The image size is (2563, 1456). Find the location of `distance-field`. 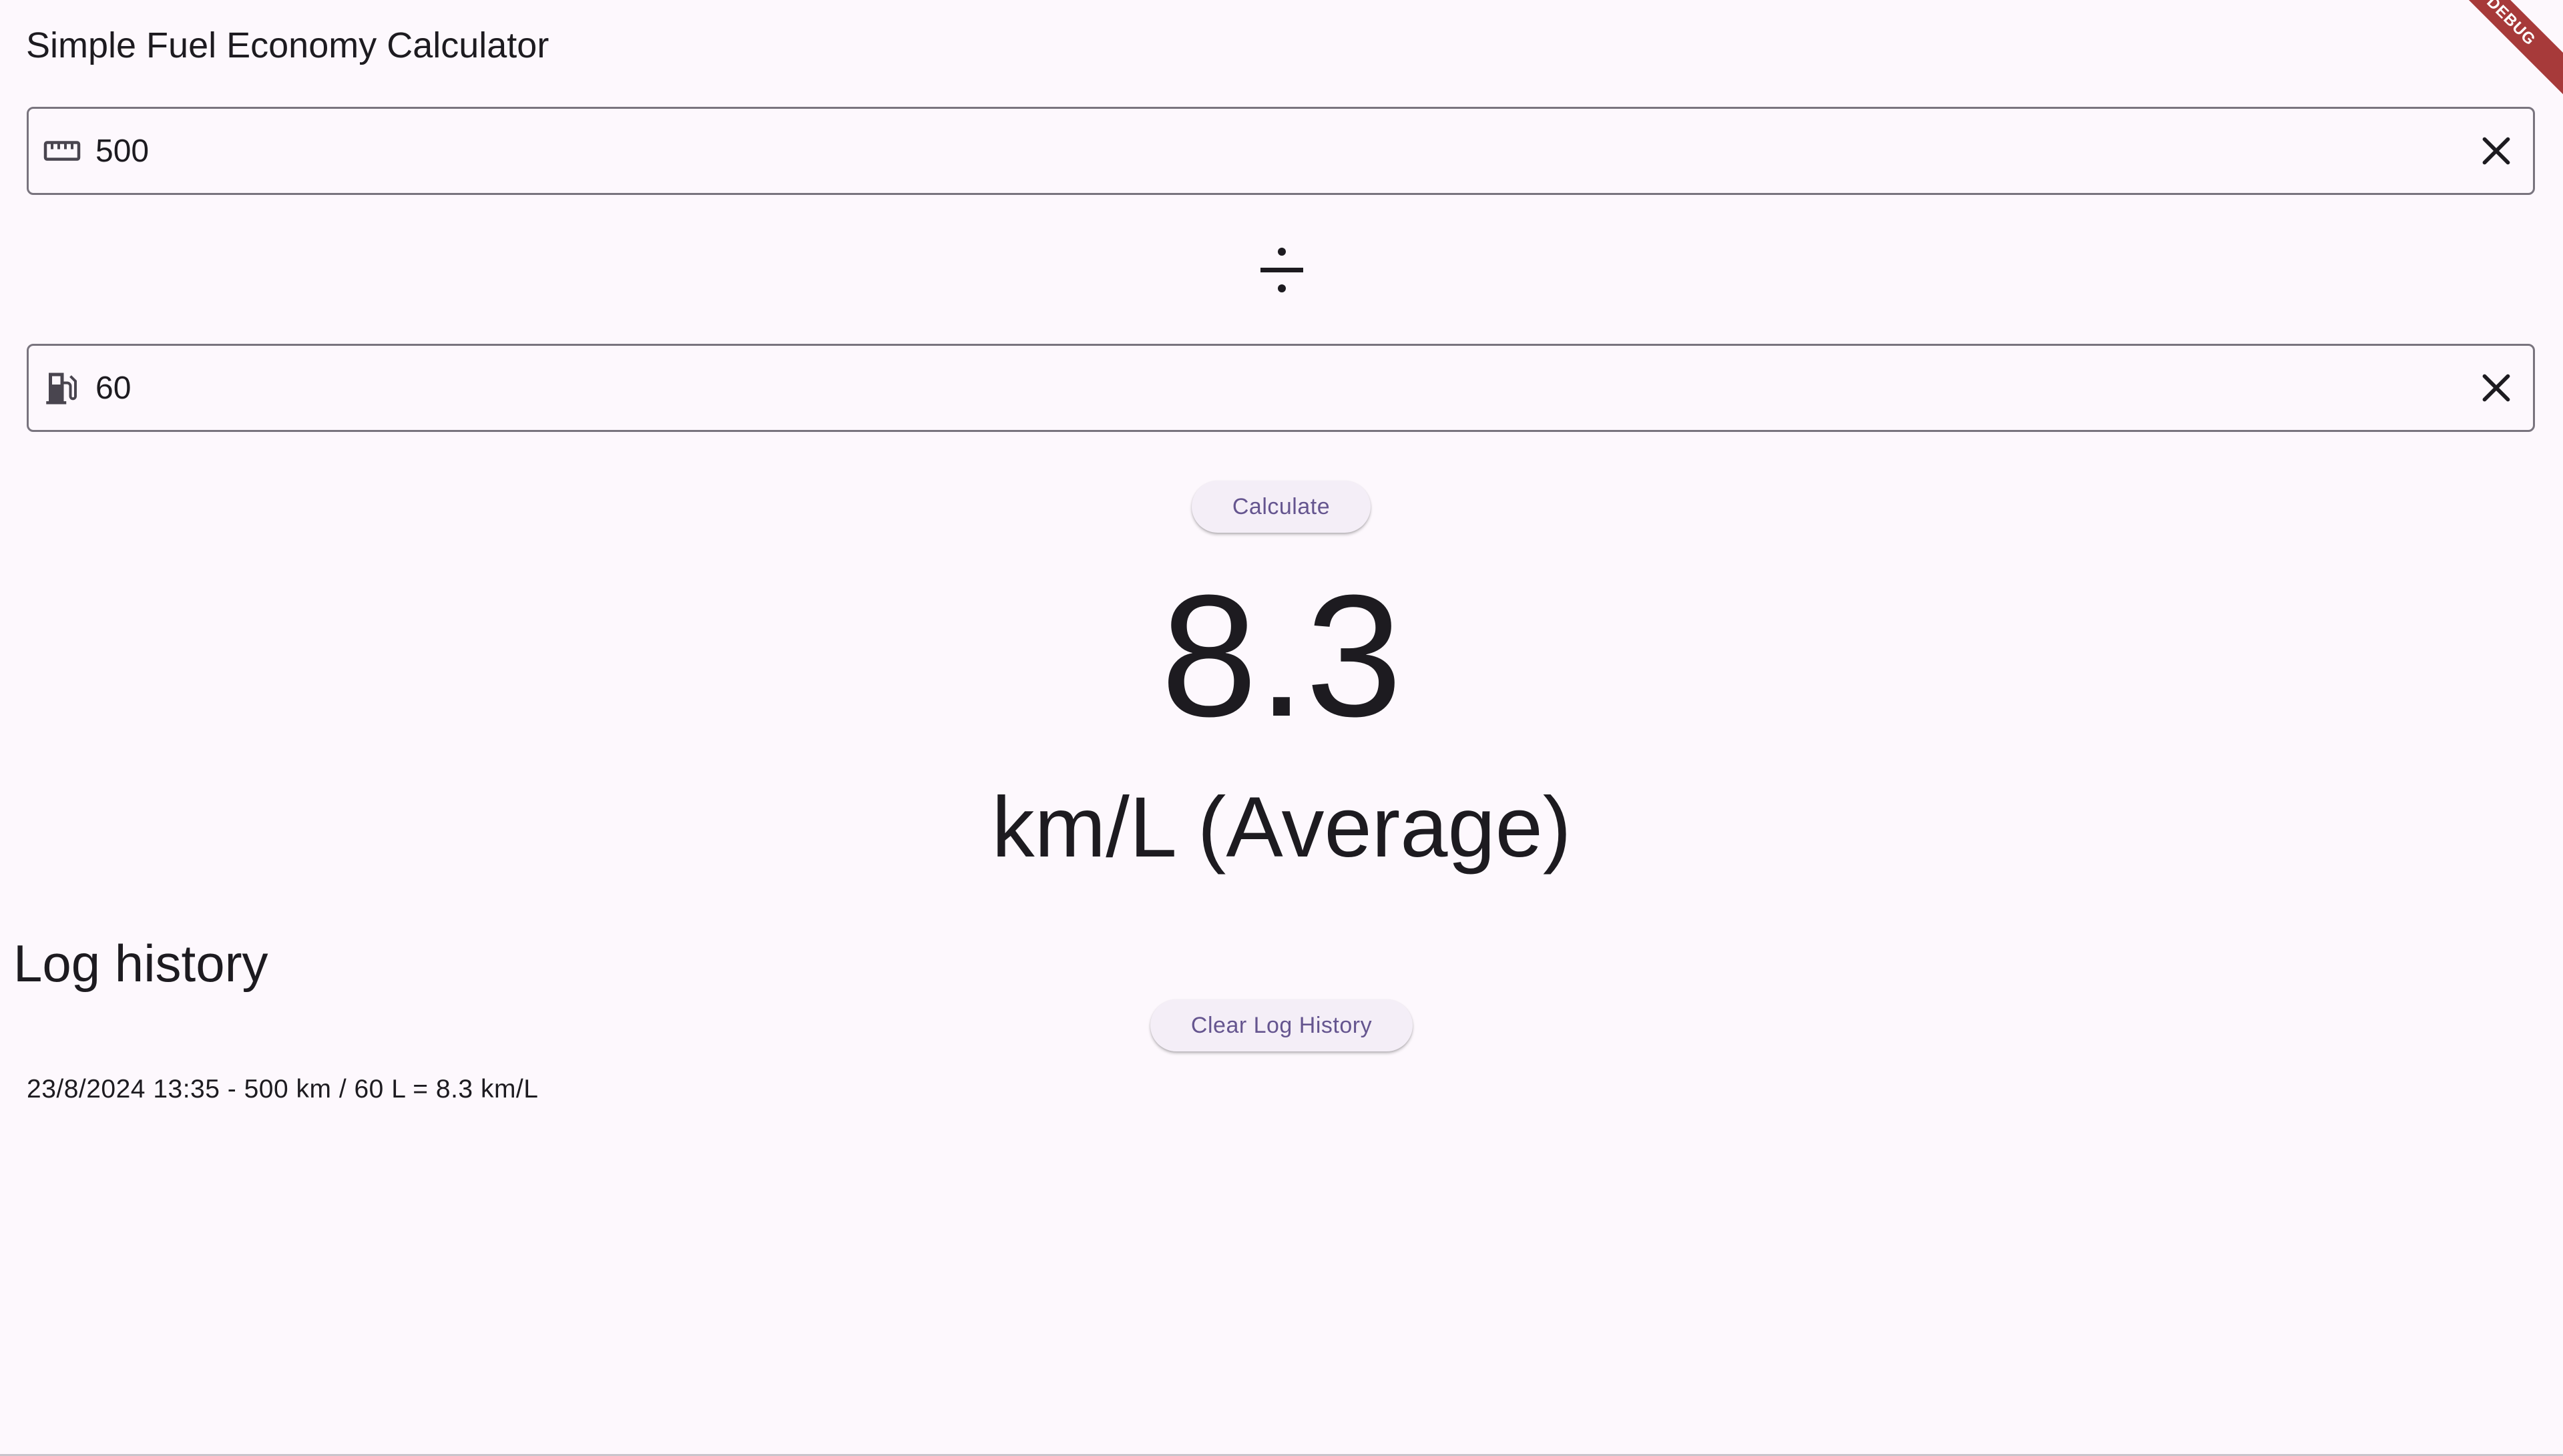

distance-field is located at coordinates (1281, 151).